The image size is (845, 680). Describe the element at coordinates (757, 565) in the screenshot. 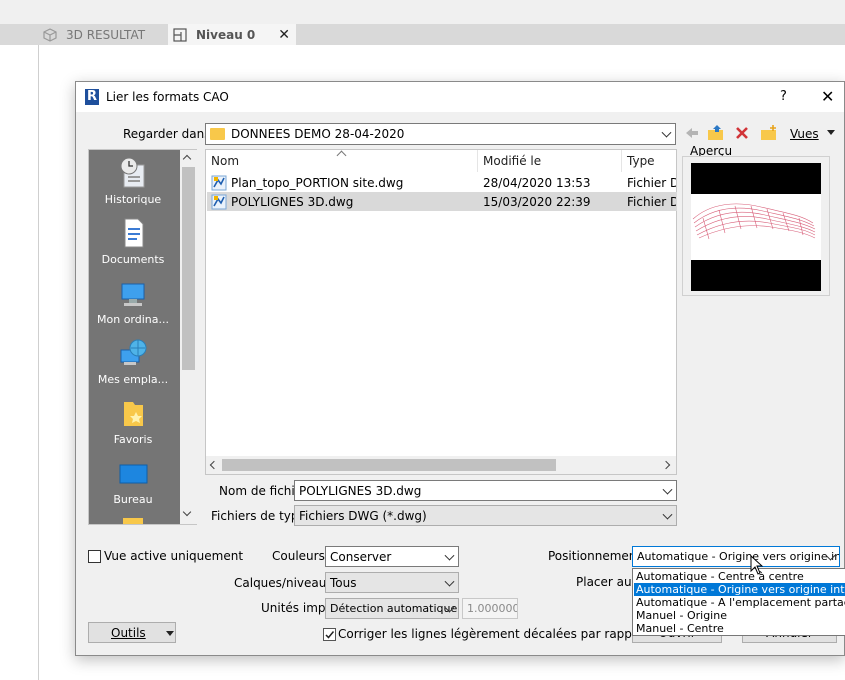

I see `mouse-cursor-icon` at that location.